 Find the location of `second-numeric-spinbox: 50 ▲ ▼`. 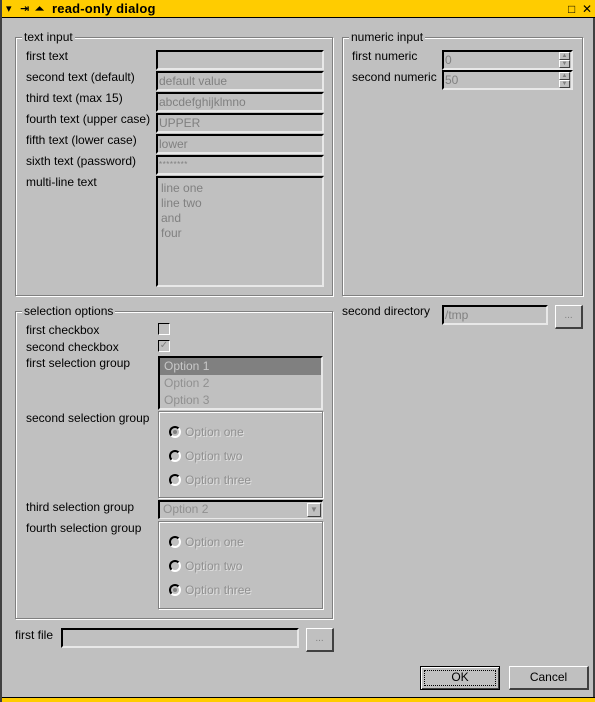

second-numeric-spinbox: 50 ▲ ▼ is located at coordinates (507, 80).